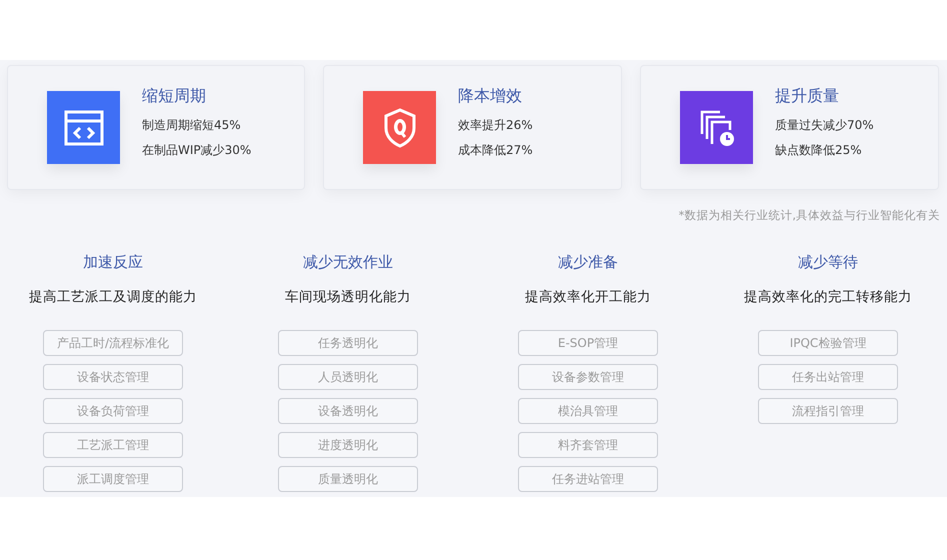 This screenshot has width=947, height=560. What do you see at coordinates (113, 411) in the screenshot?
I see `feature-tag: 设备负荷管理` at bounding box center [113, 411].